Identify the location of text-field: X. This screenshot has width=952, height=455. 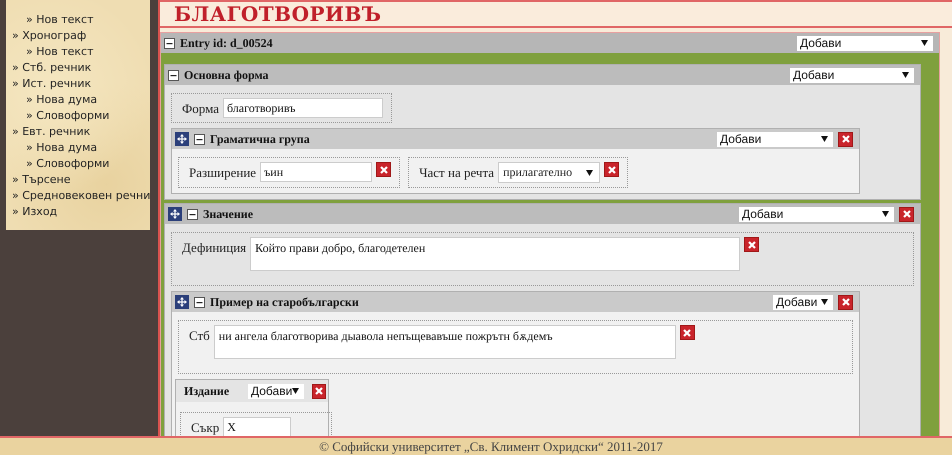
(257, 426).